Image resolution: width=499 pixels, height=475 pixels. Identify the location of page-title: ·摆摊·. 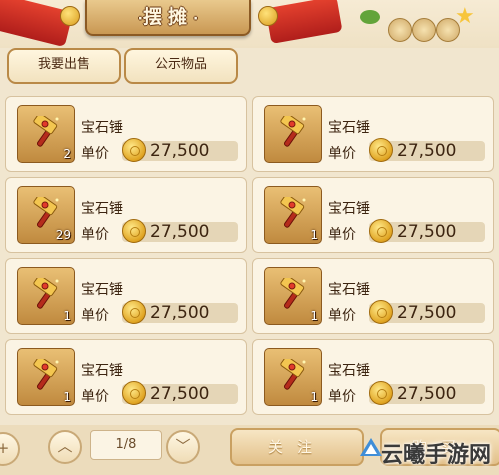
(168, 18).